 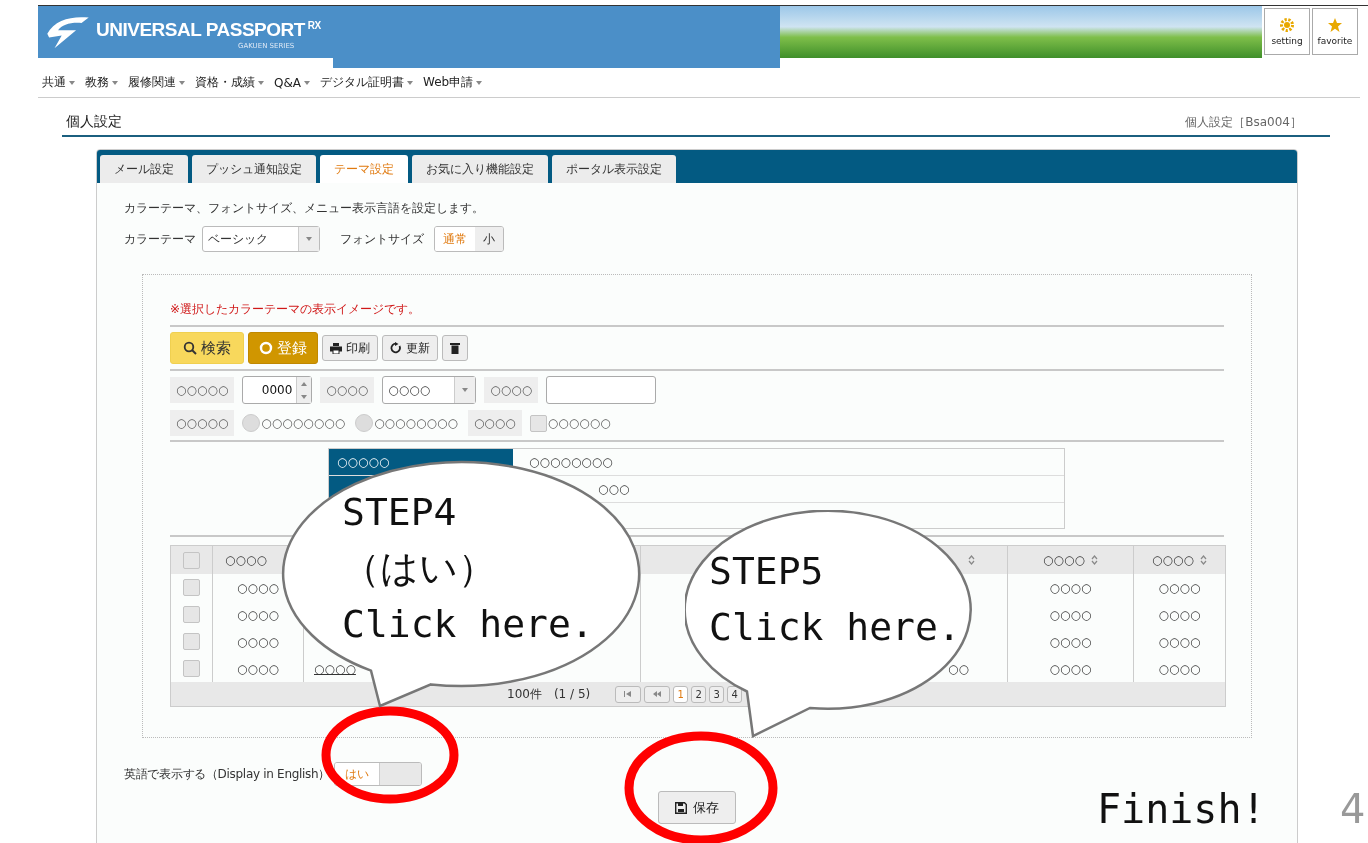 I want to click on header-button: favorite, so click(x=1335, y=31).